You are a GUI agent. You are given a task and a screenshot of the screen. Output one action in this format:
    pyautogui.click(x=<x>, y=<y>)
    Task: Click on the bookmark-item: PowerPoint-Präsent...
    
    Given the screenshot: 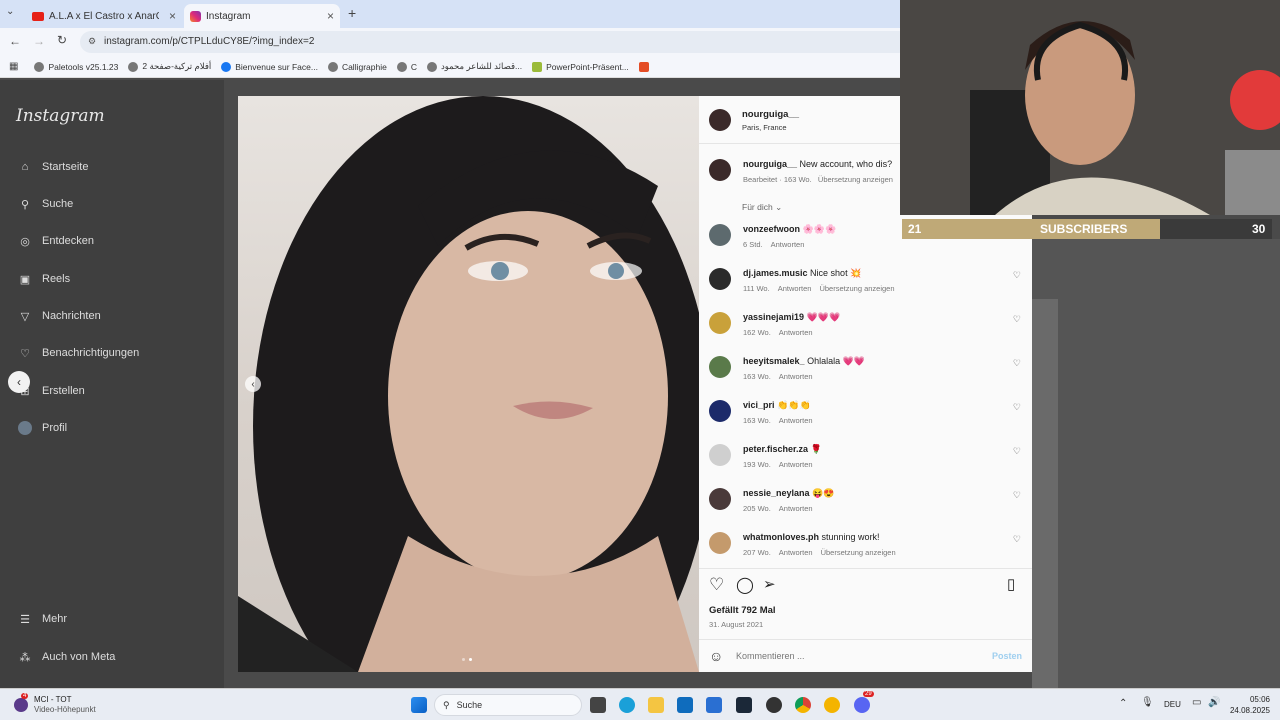 What is the action you would take?
    pyautogui.click(x=580, y=66)
    